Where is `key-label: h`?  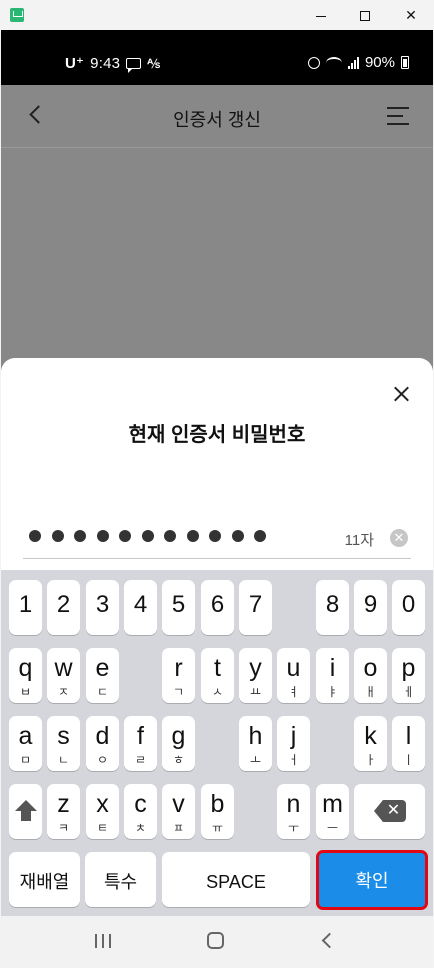
key-label: h is located at coordinates (255, 736).